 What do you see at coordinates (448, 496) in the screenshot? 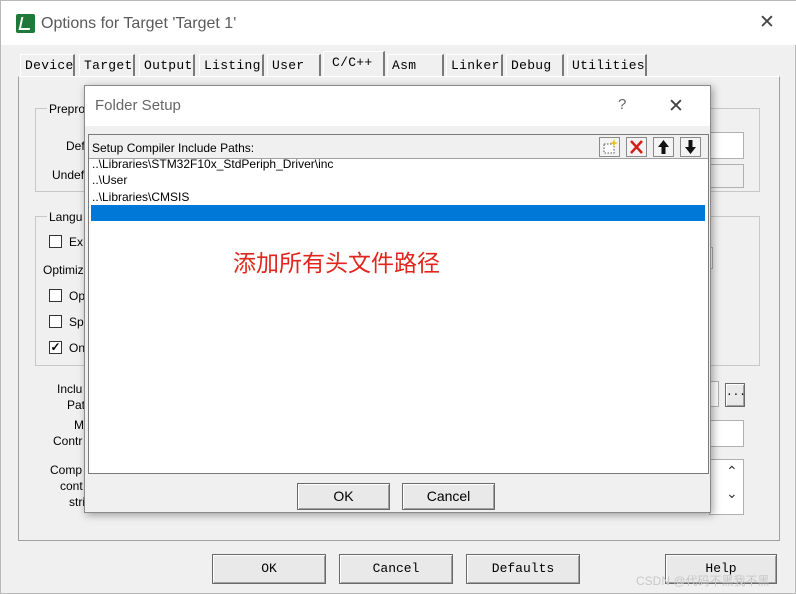
I see `dialog-cancel-button: Cancel` at bounding box center [448, 496].